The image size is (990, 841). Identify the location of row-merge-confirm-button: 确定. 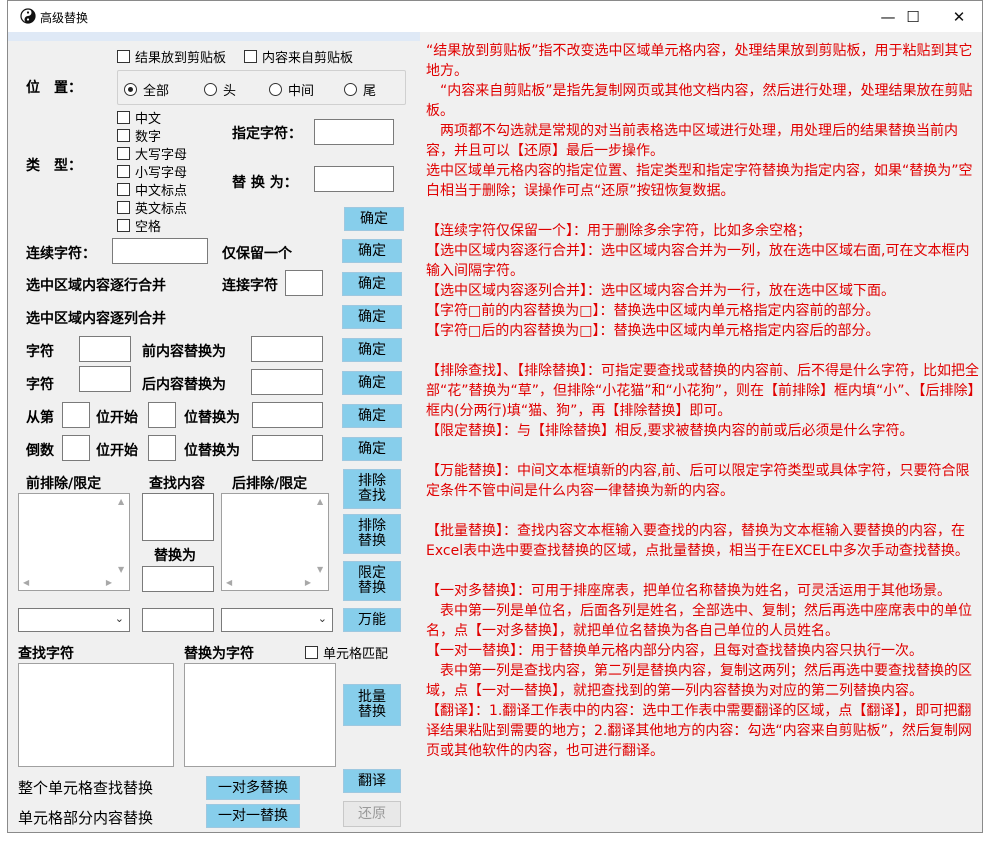
(372, 284).